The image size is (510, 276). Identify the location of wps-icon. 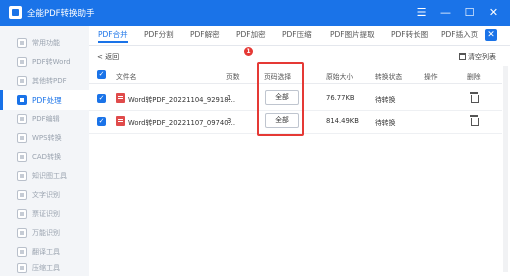
(22, 138).